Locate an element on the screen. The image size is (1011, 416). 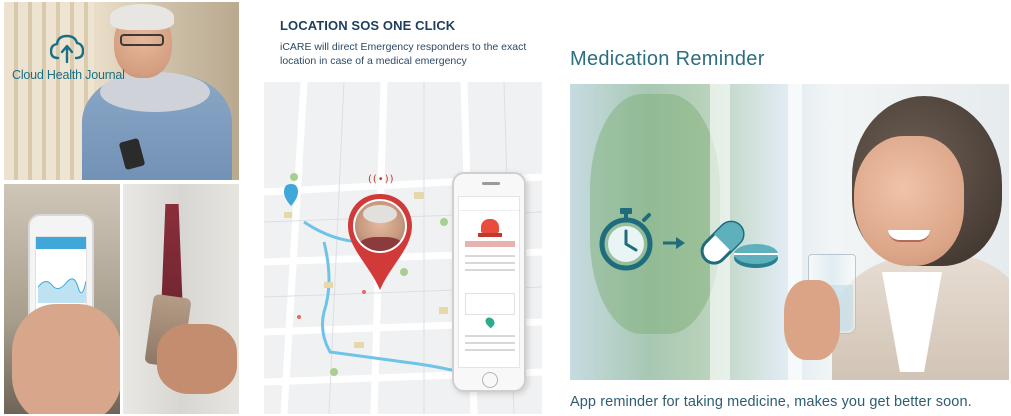
emergency-label-bar is located at coordinates (490, 244).